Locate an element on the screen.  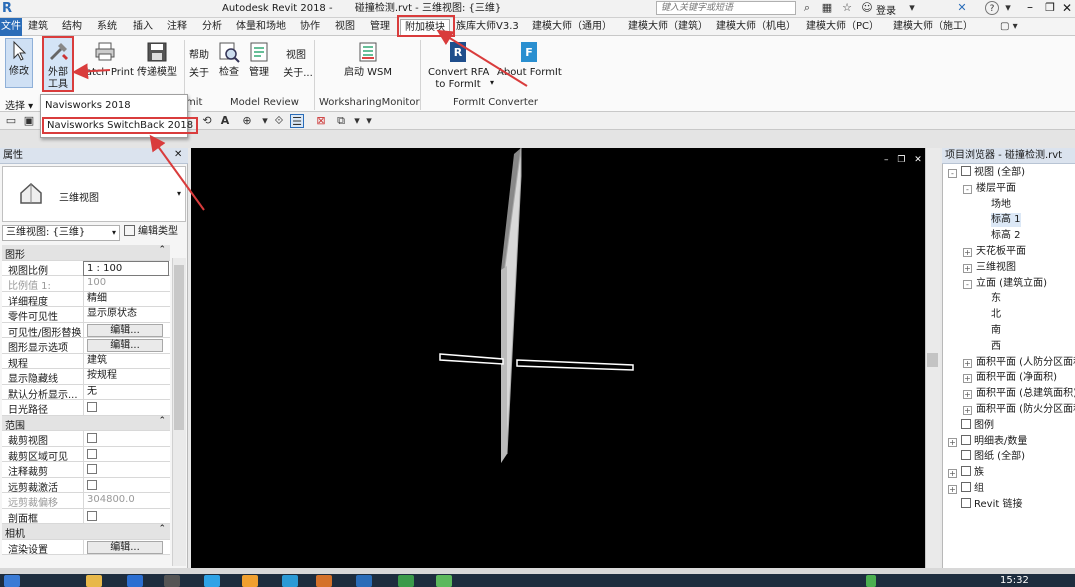
arrow-to-addins-tab is located at coordinates (482, 58).